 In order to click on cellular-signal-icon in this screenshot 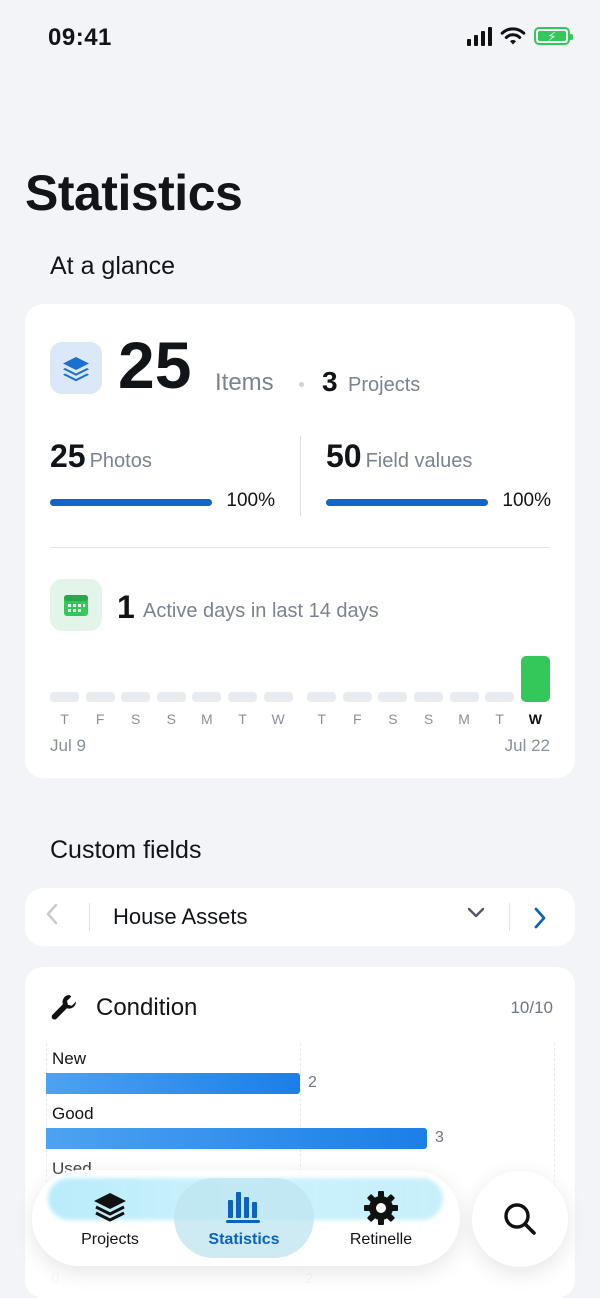, I will do `click(479, 36)`.